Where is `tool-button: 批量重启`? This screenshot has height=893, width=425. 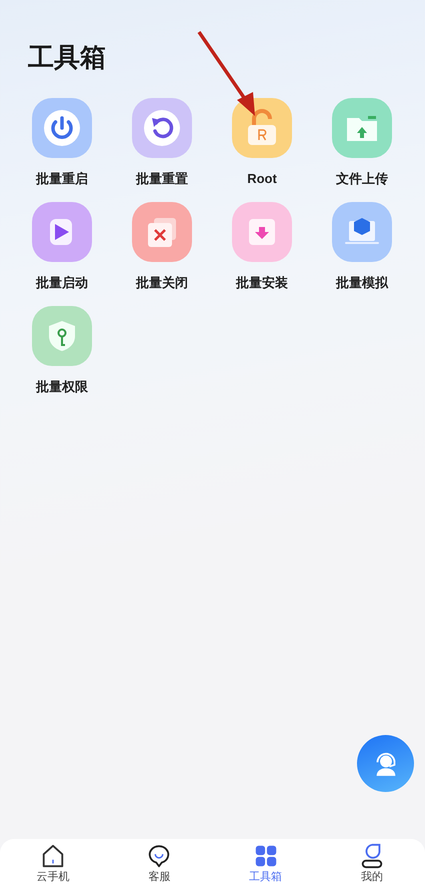 tool-button: 批量重启 is located at coordinates (62, 143).